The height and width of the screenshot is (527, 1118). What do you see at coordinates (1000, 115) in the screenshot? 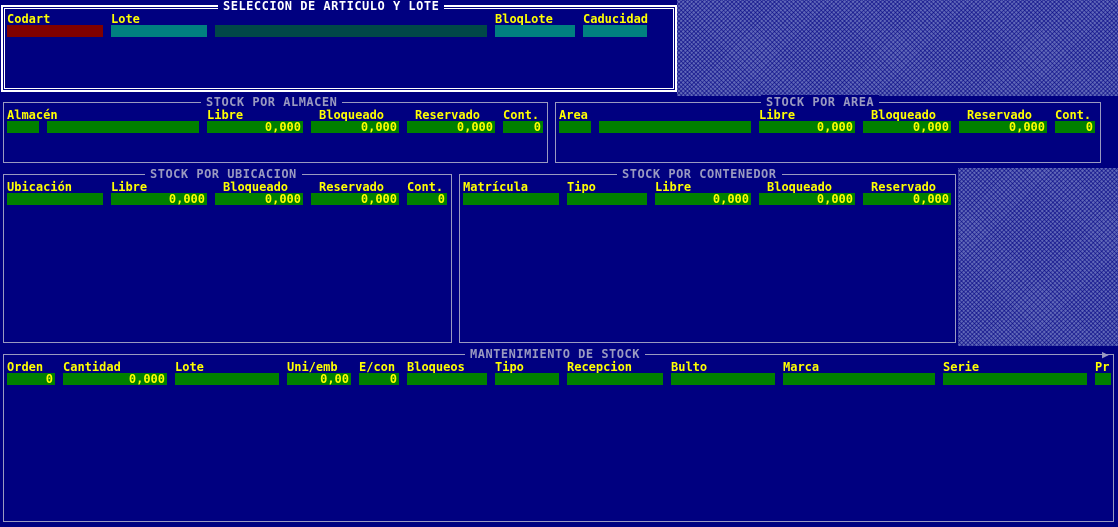
I see `area-reservado-label: Reservado` at bounding box center [1000, 115].